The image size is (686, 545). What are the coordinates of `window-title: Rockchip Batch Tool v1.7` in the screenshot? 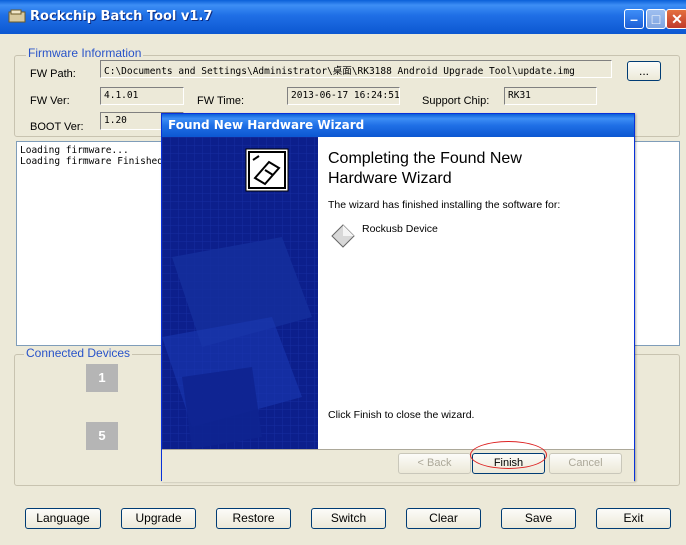 It's located at (121, 16).